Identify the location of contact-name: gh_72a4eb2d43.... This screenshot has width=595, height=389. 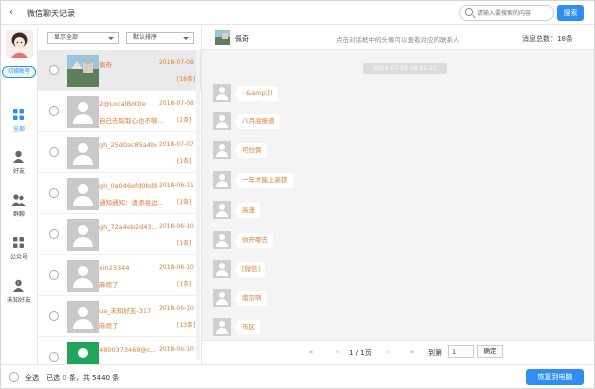
(128, 227).